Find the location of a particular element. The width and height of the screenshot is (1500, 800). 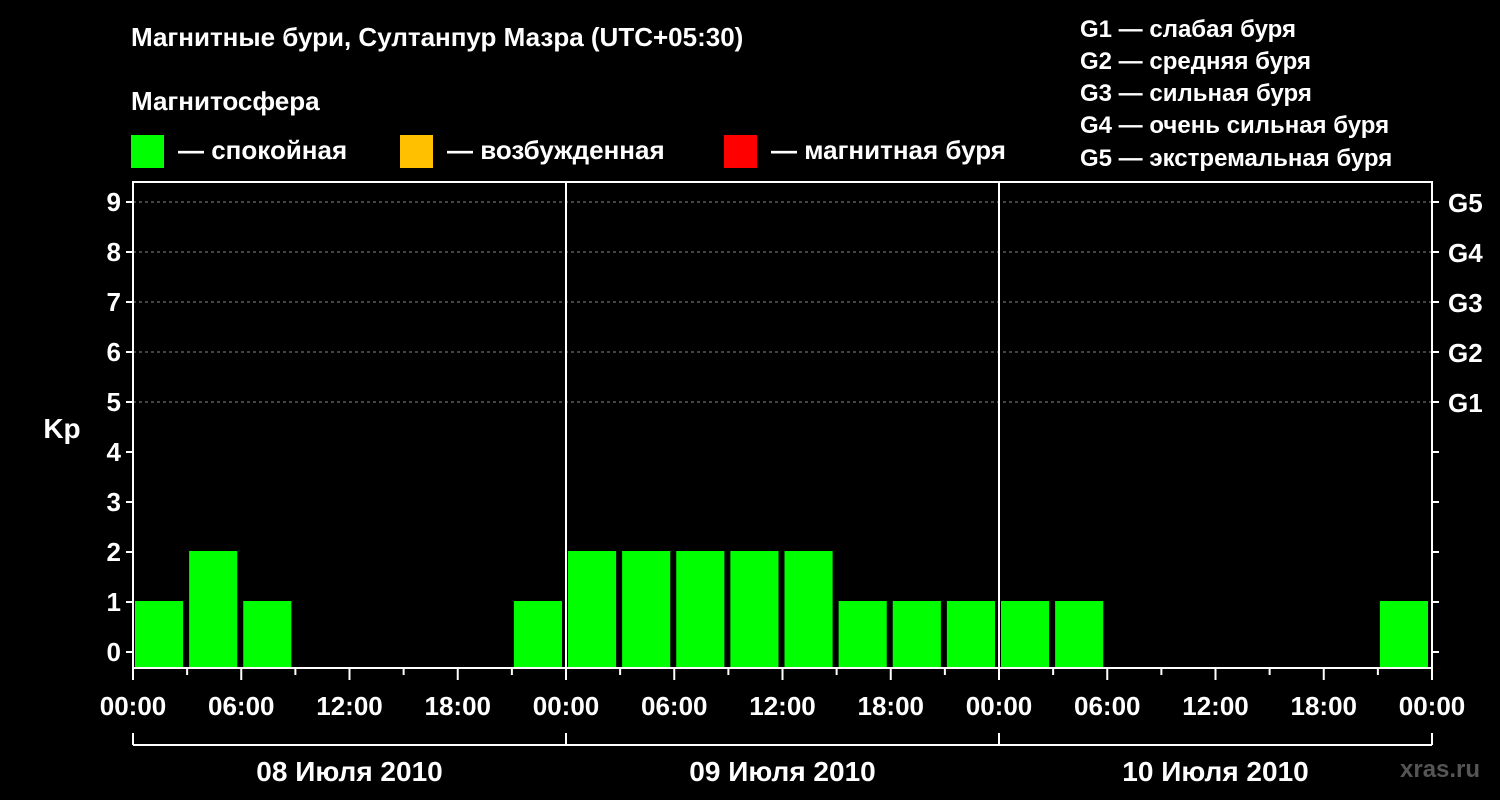

x-tick-label-1: 06:00 is located at coordinates (241, 706).